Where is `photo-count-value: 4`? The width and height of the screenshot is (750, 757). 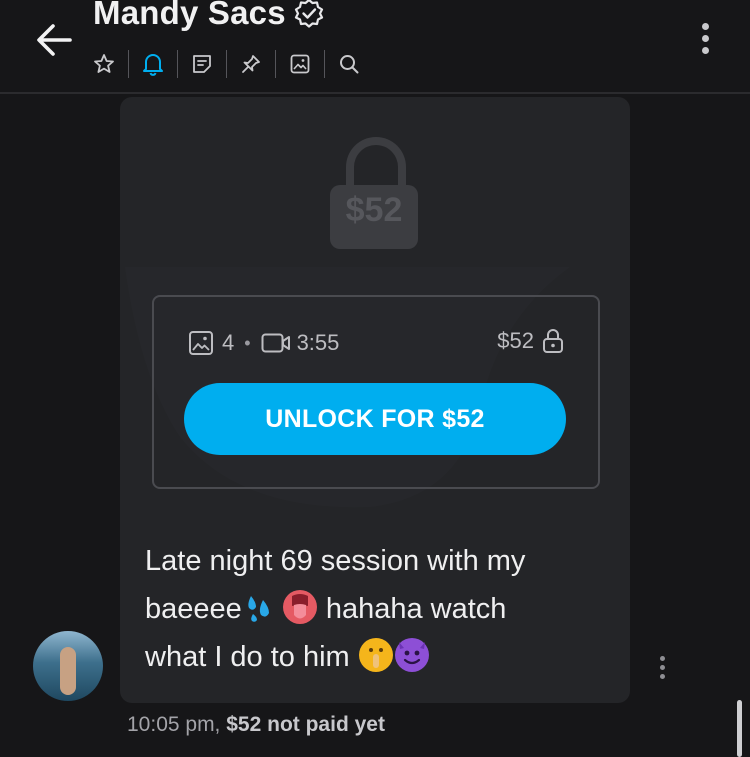 photo-count-value: 4 is located at coordinates (228, 342).